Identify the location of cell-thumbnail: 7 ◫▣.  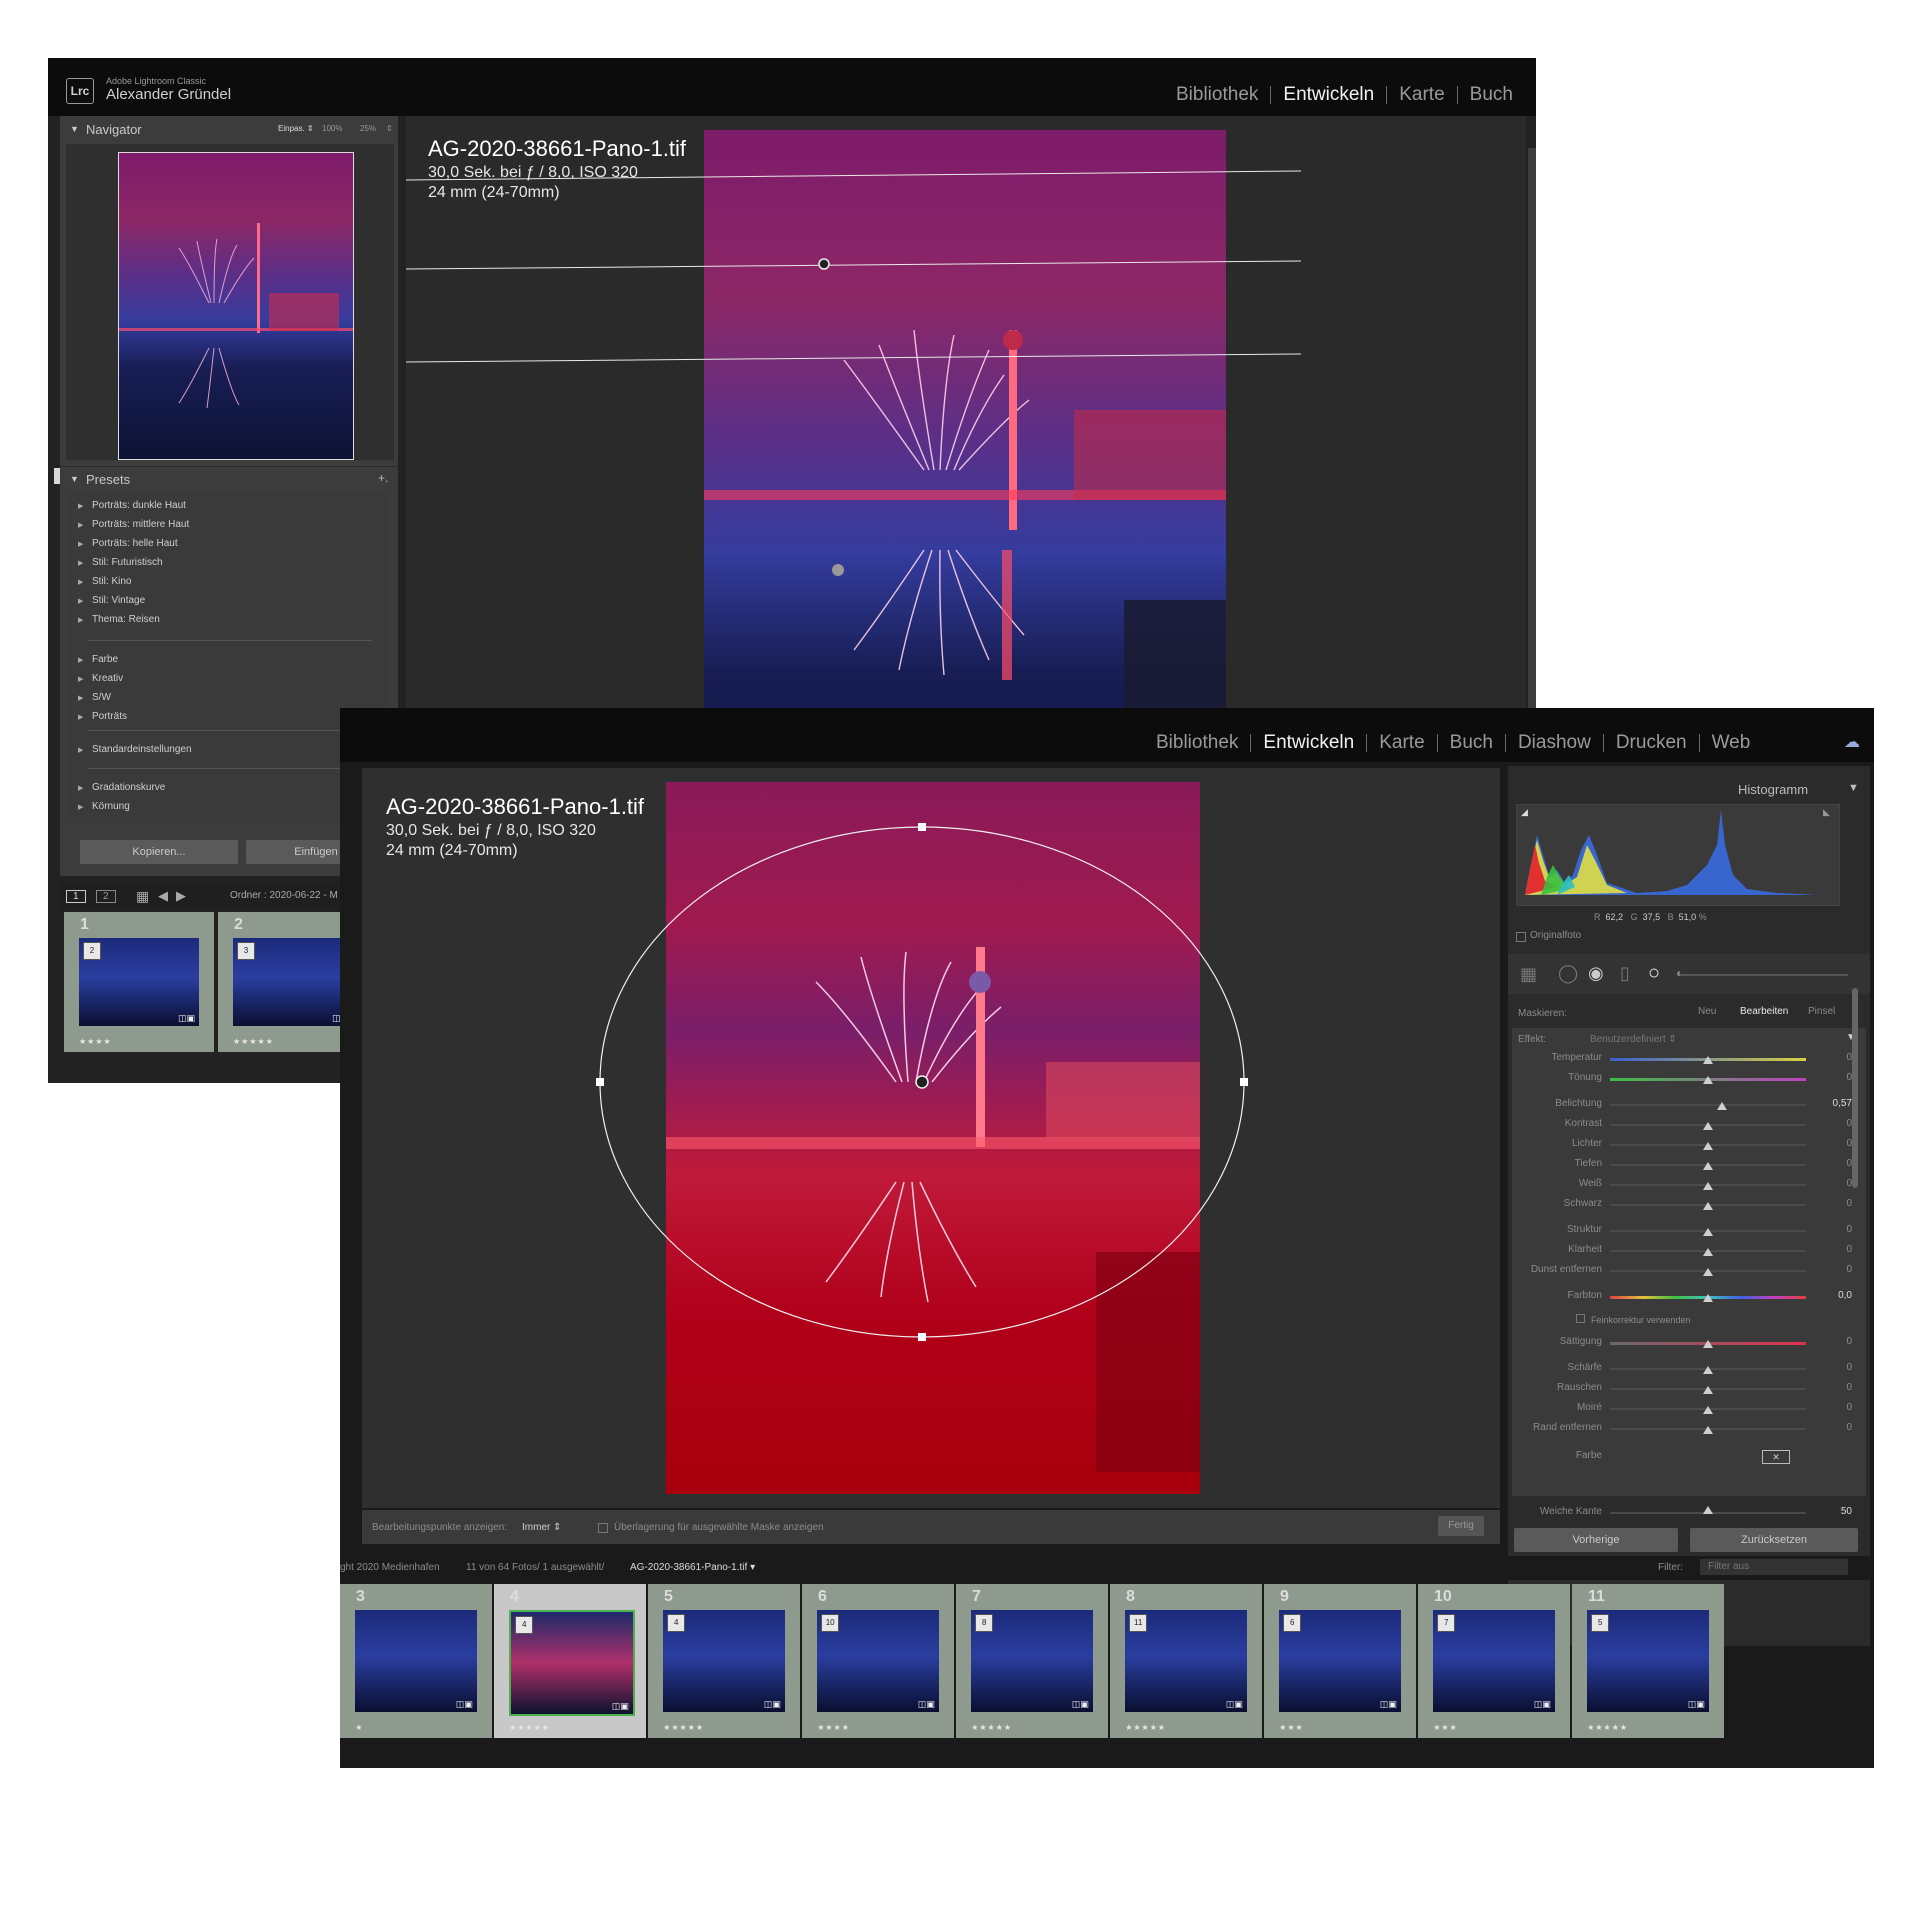
(1494, 1661).